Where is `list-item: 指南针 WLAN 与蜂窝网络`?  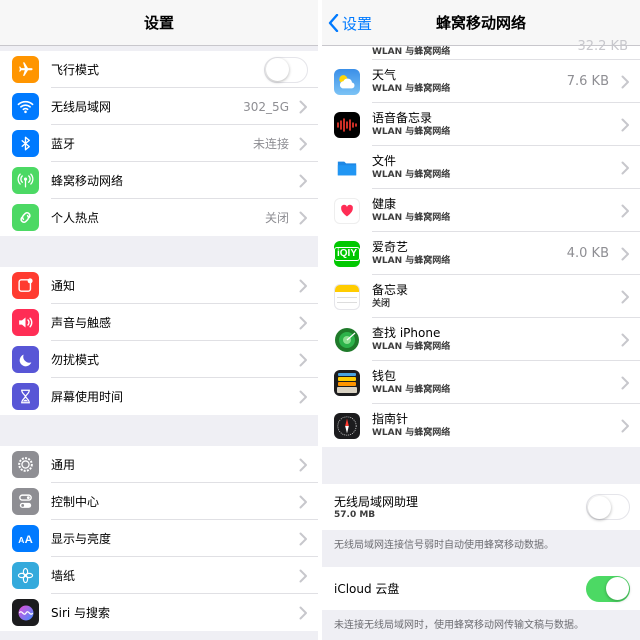
list-item: 指南针 WLAN 与蜂窝网络 is located at coordinates (481, 425).